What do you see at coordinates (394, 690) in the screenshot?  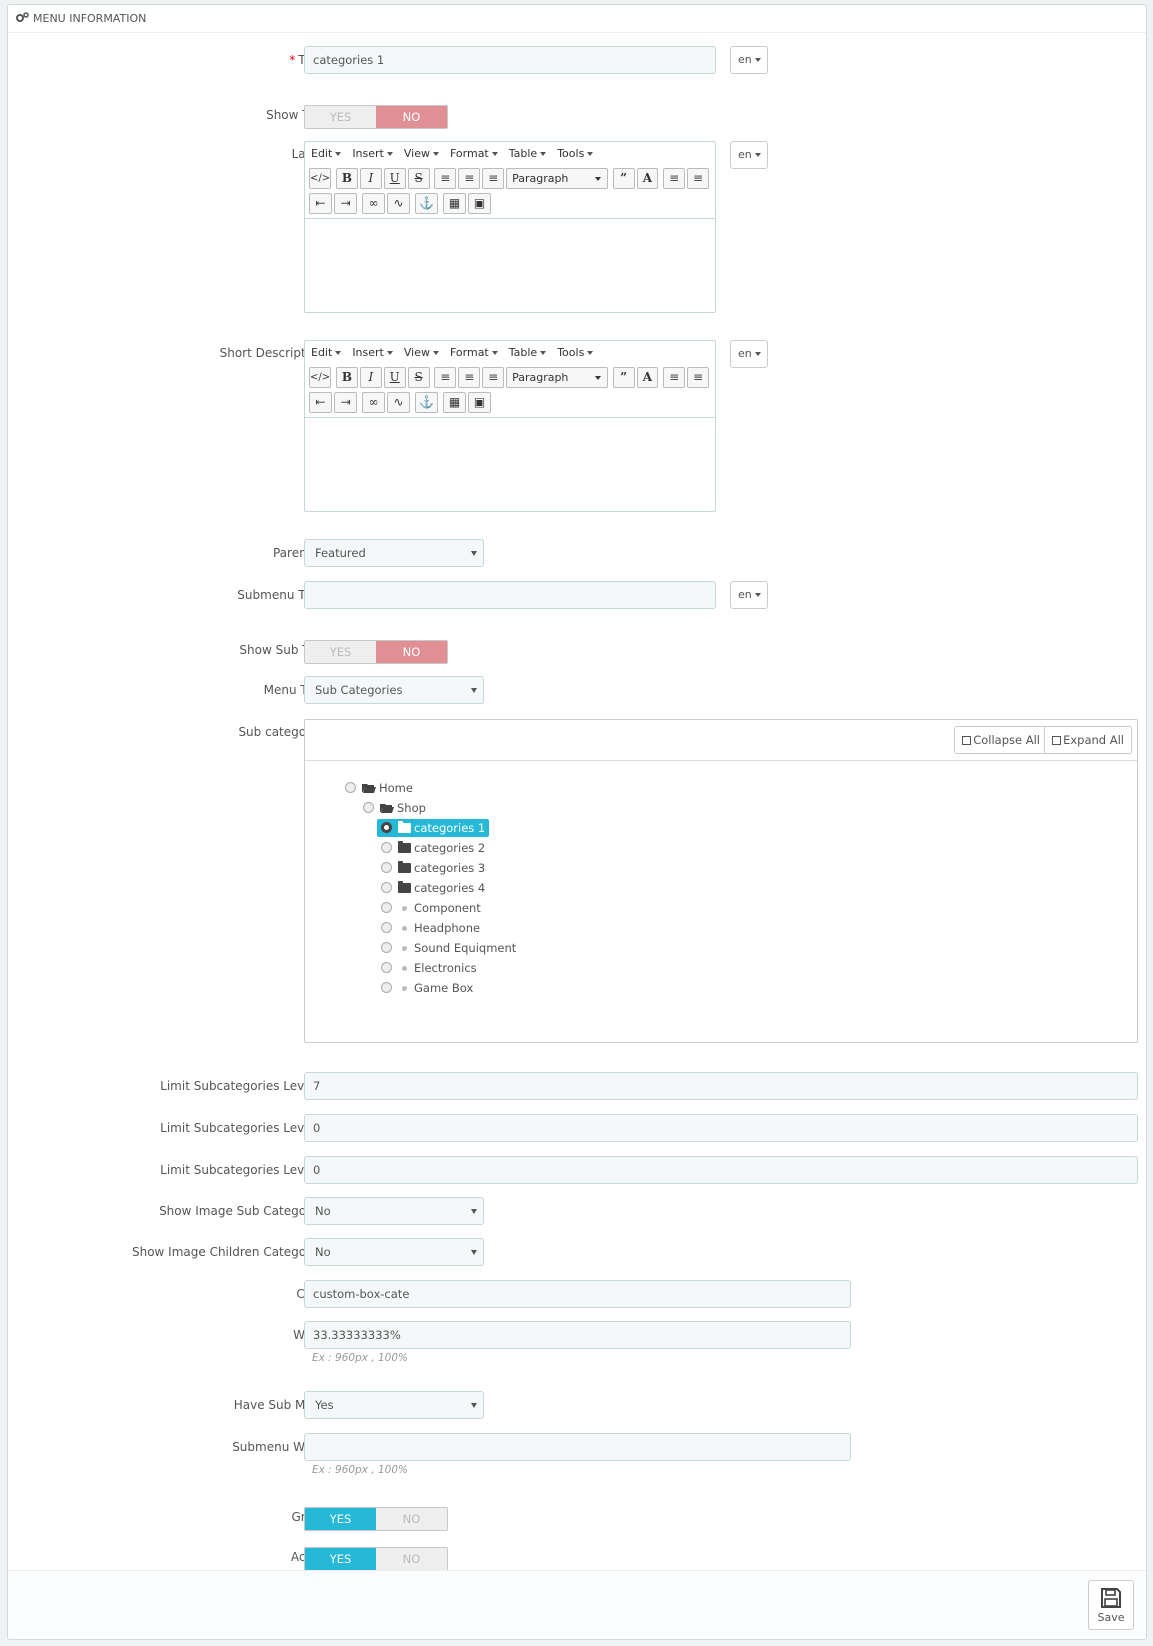 I see `menu-type-select: Sub Categories` at bounding box center [394, 690].